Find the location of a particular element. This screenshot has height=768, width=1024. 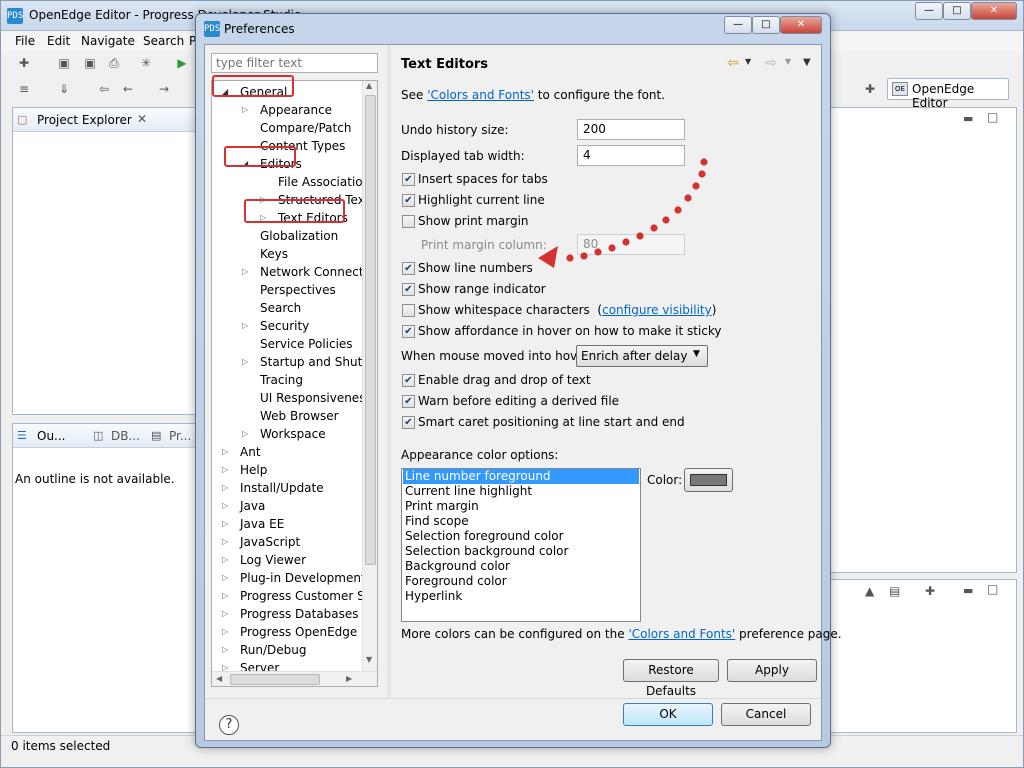

dialog-maximize-button: □ is located at coordinates (766, 25).